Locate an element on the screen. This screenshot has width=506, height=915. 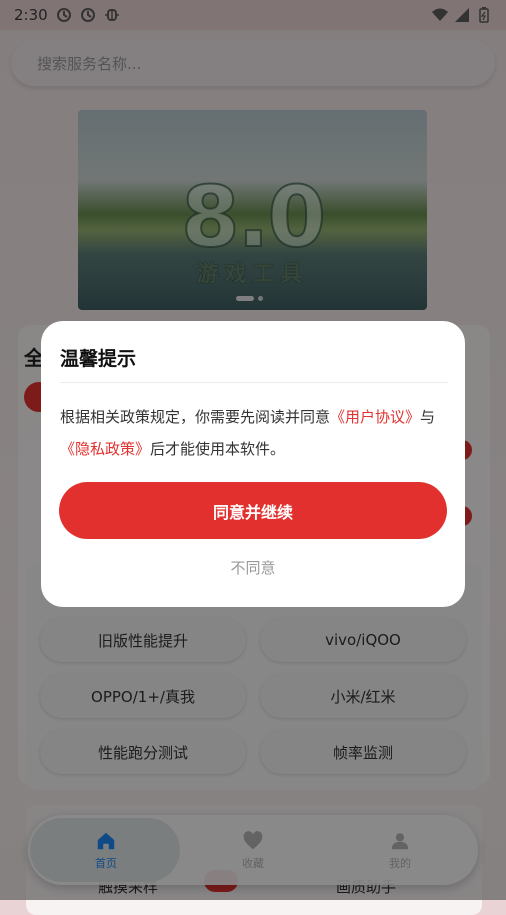
agree-continue-button: 同意并继续 is located at coordinates (253, 510).